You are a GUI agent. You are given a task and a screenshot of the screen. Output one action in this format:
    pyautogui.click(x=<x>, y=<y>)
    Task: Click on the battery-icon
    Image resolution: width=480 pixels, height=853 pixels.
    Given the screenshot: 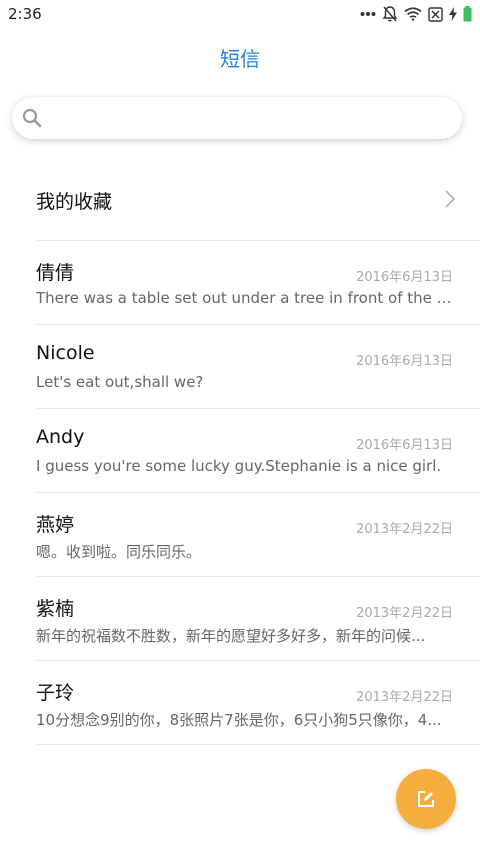 What is the action you would take?
    pyautogui.click(x=467, y=14)
    